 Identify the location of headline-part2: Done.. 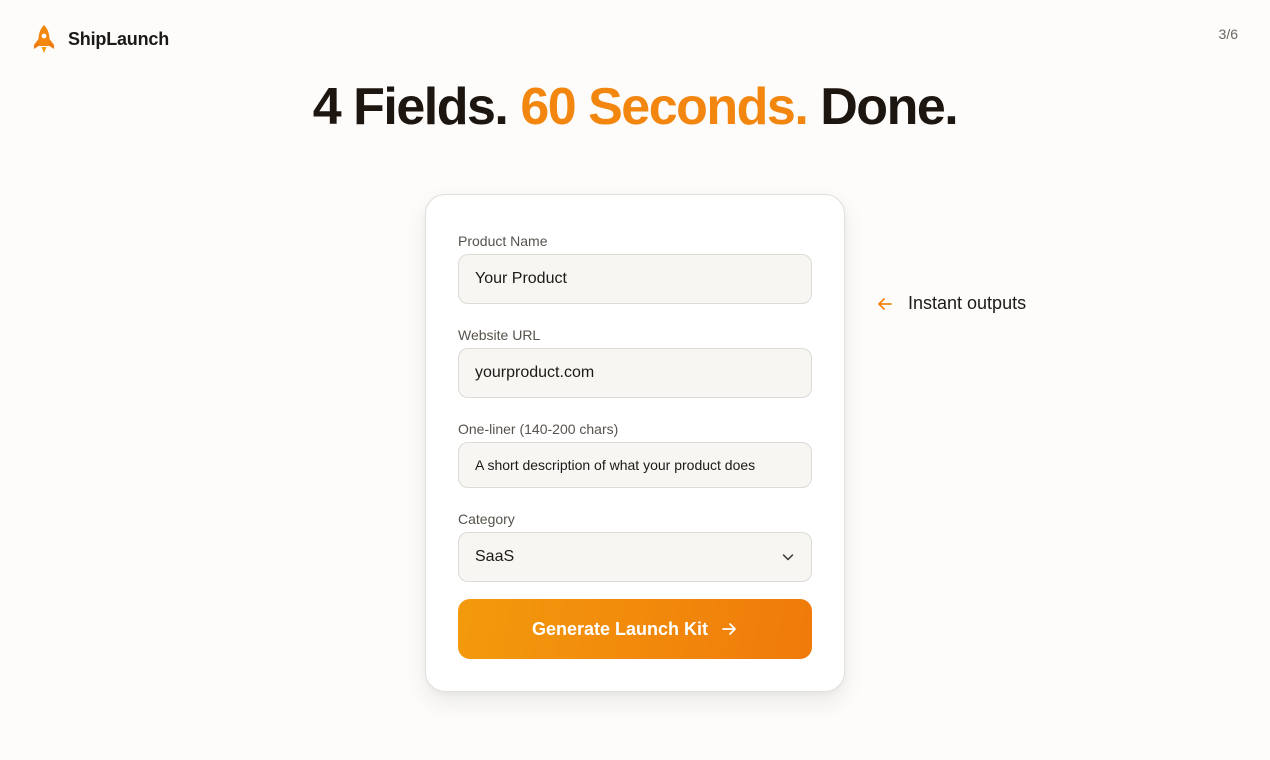
(889, 107).